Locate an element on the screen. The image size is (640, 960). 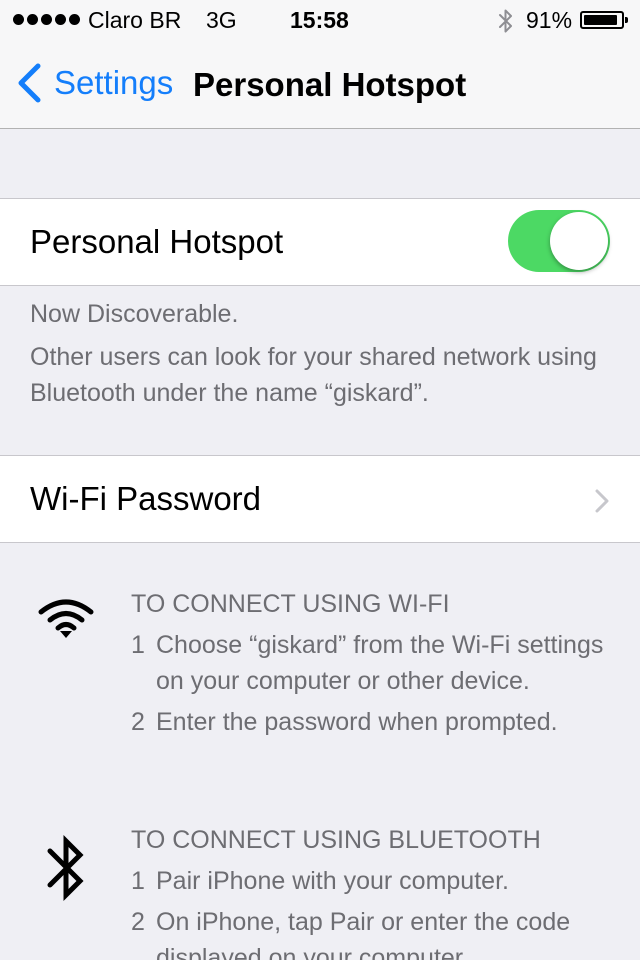
hotspot-label: Personal Hotspot is located at coordinates (157, 241).